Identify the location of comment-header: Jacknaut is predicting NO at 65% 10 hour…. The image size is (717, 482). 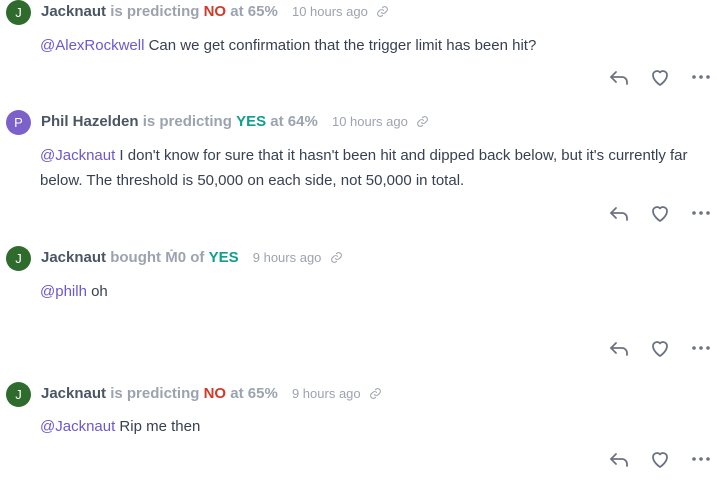
(215, 12).